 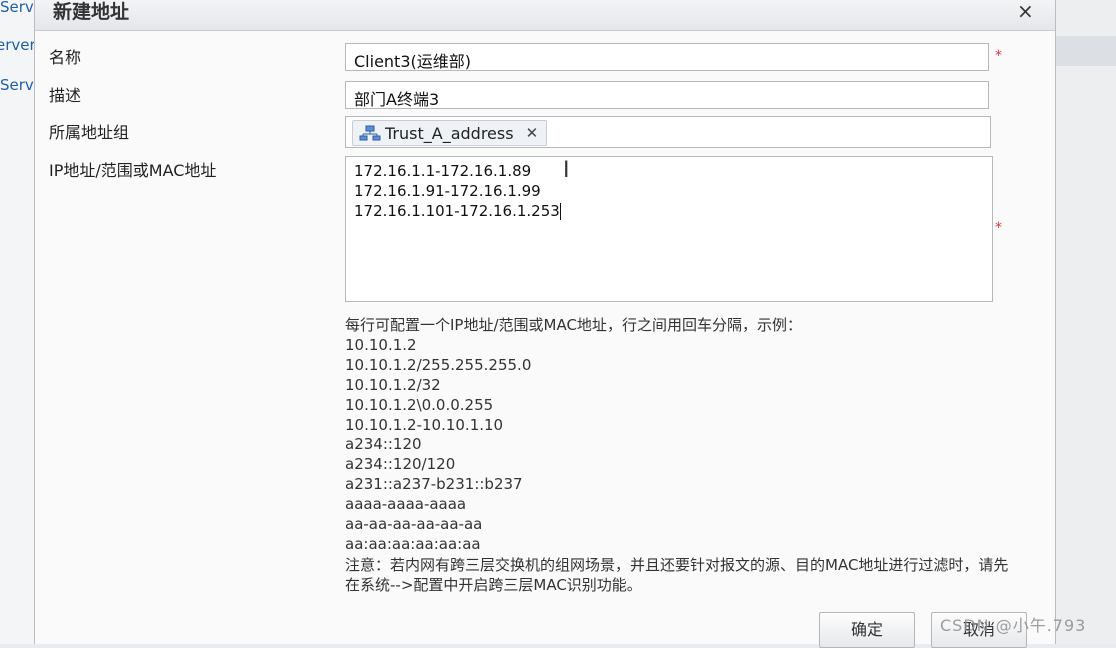 I want to click on watermark: CSDN @小午.793, so click(x=1013, y=625).